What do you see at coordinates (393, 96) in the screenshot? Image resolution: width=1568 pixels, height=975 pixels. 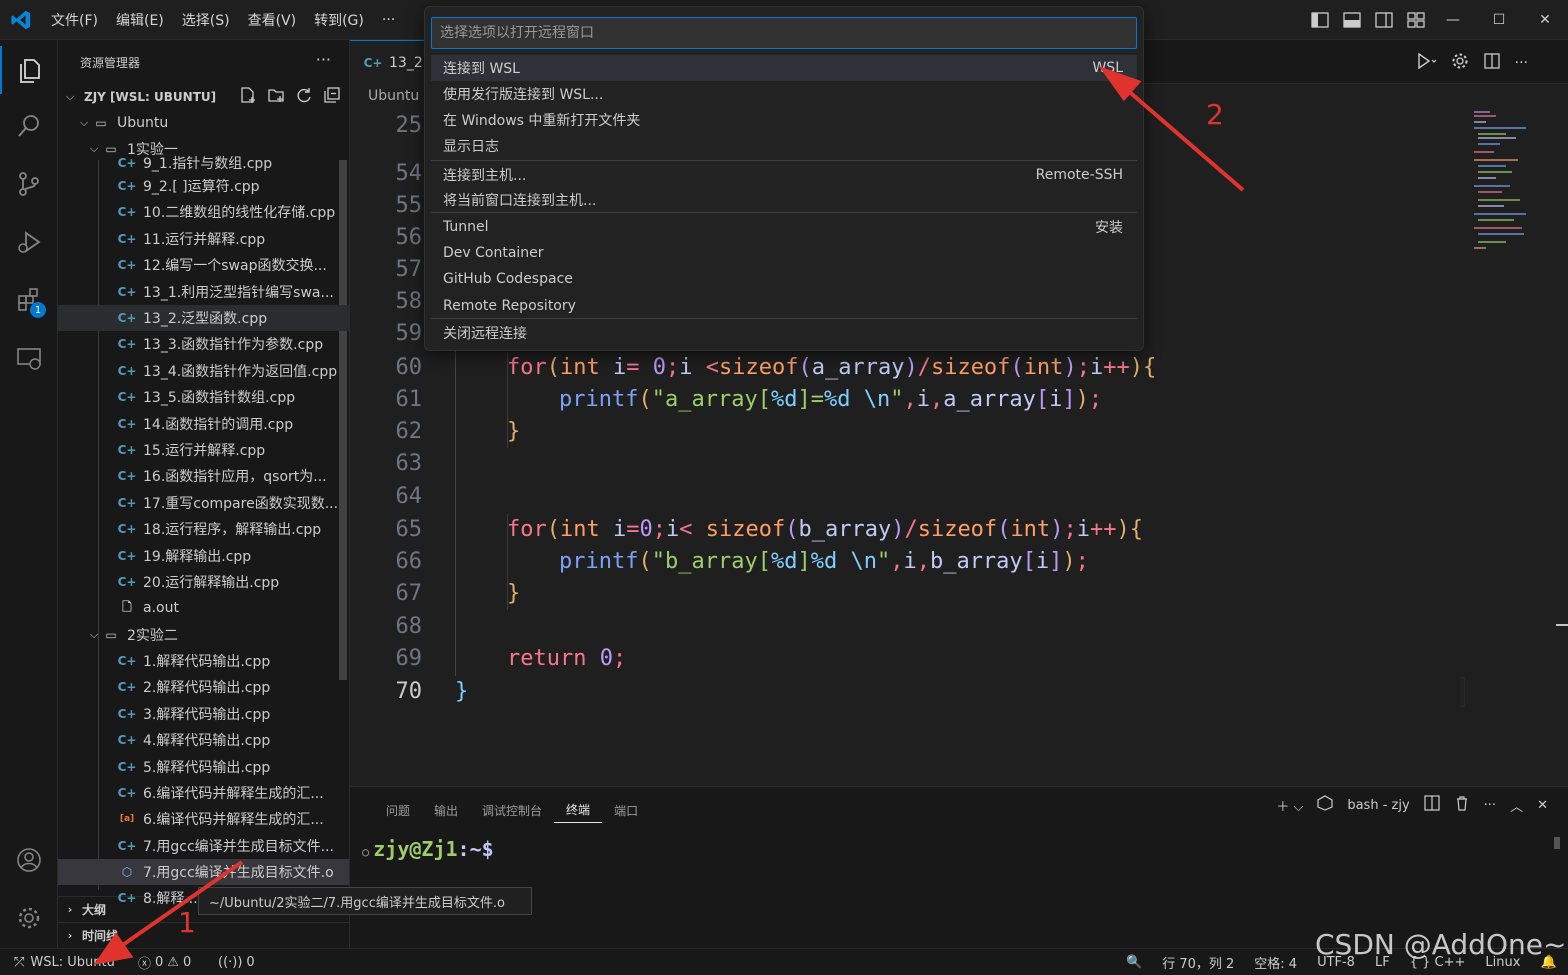 I see `breadcrumb: Ubuntu` at bounding box center [393, 96].